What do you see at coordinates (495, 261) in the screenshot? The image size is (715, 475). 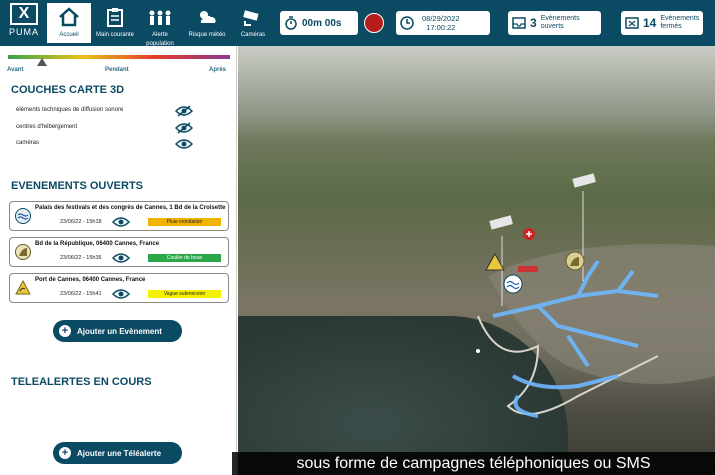 I see `wave-marker` at bounding box center [495, 261].